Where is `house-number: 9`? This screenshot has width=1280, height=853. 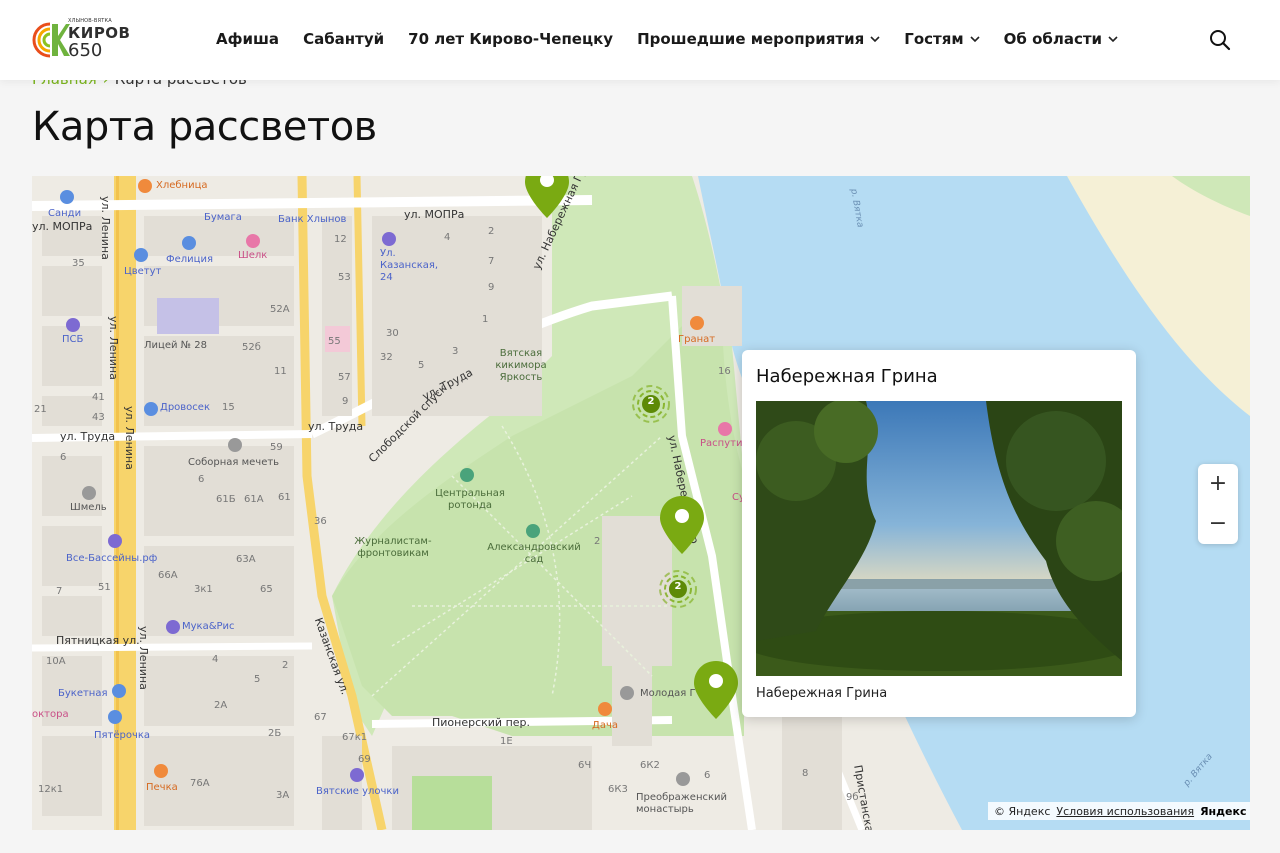
house-number: 9 is located at coordinates (345, 401).